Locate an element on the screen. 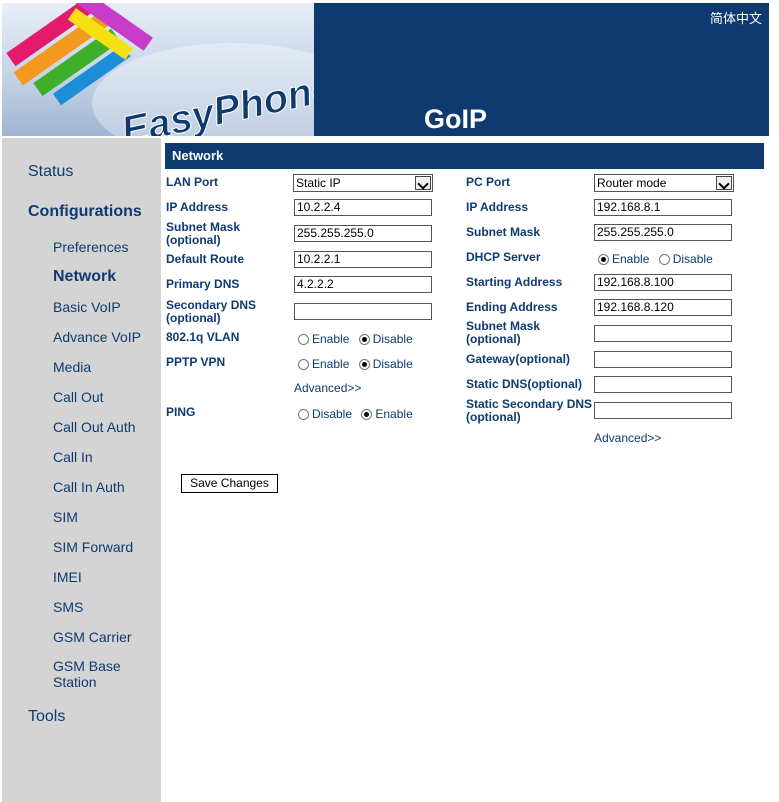 The width and height of the screenshot is (779, 802). nav-sms: SMS is located at coordinates (68, 607).